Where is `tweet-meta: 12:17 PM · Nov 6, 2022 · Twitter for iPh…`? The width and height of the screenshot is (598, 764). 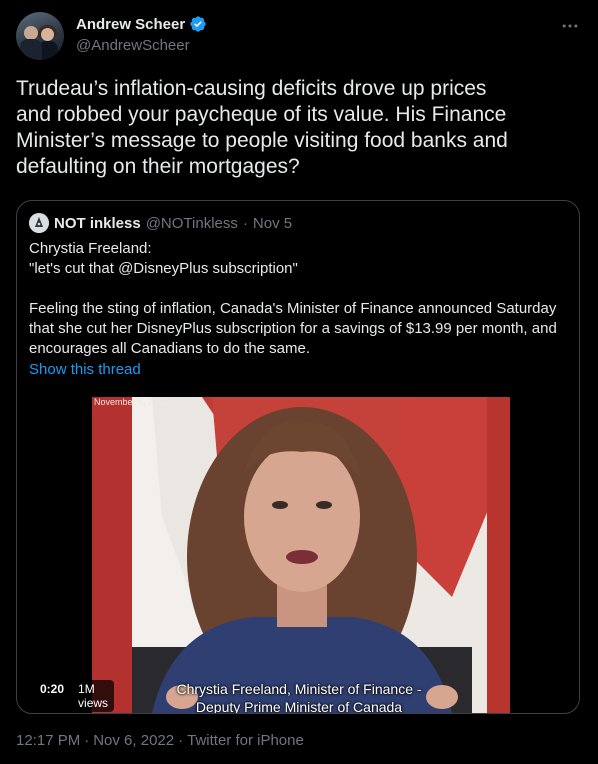
tweet-meta: 12:17 PM · Nov 6, 2022 · Twitter for iPh… is located at coordinates (160, 740).